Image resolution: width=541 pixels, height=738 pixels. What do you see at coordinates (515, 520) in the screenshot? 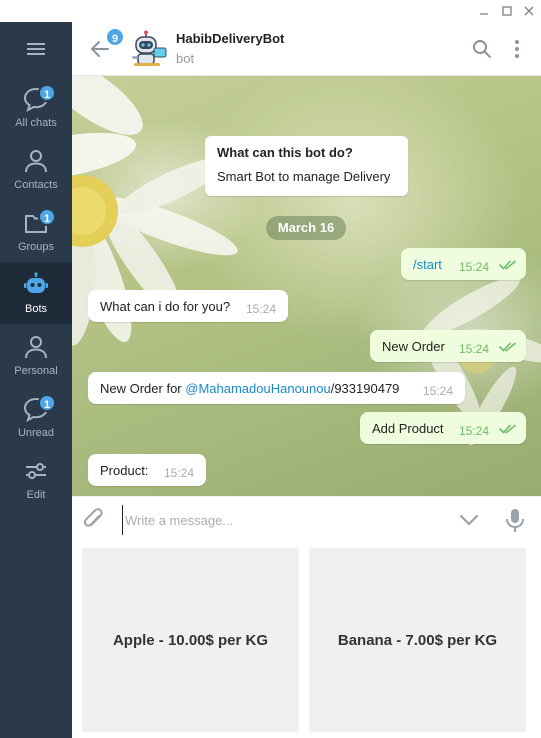
I see `microphone-icon` at bounding box center [515, 520].